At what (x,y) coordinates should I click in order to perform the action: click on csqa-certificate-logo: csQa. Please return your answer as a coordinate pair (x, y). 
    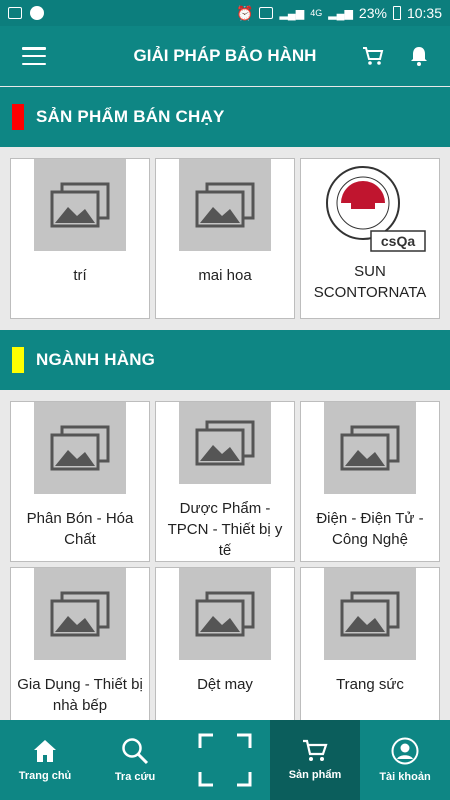
    Looking at the image, I should click on (376, 209).